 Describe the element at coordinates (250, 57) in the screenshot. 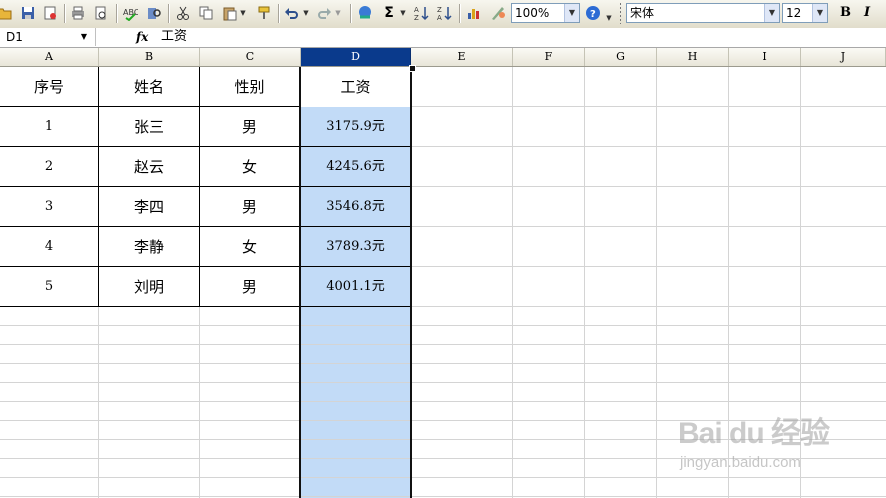

I see `column-header-c: C` at that location.